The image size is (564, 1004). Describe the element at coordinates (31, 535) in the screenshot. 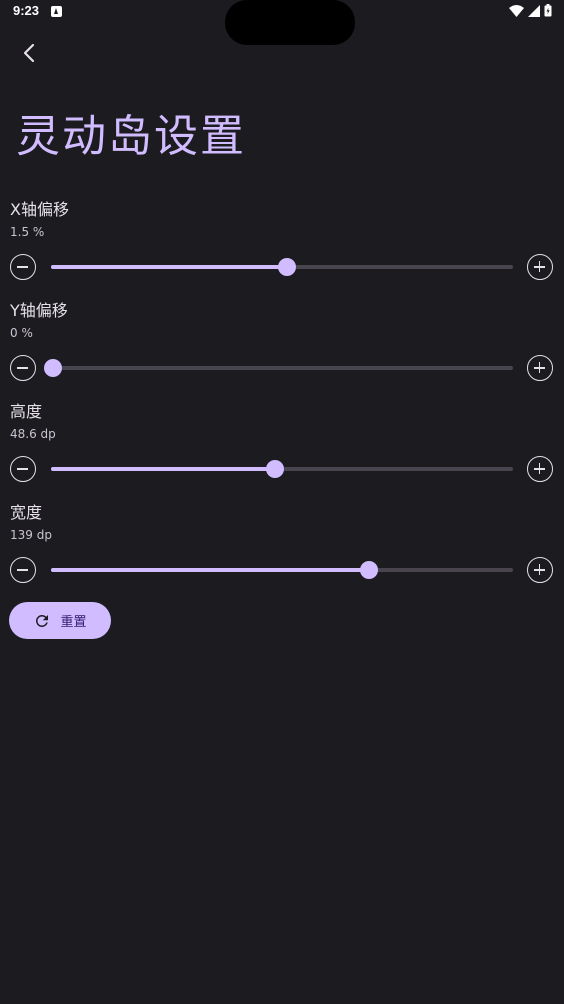

I see `setting-value: 139 dp` at that location.